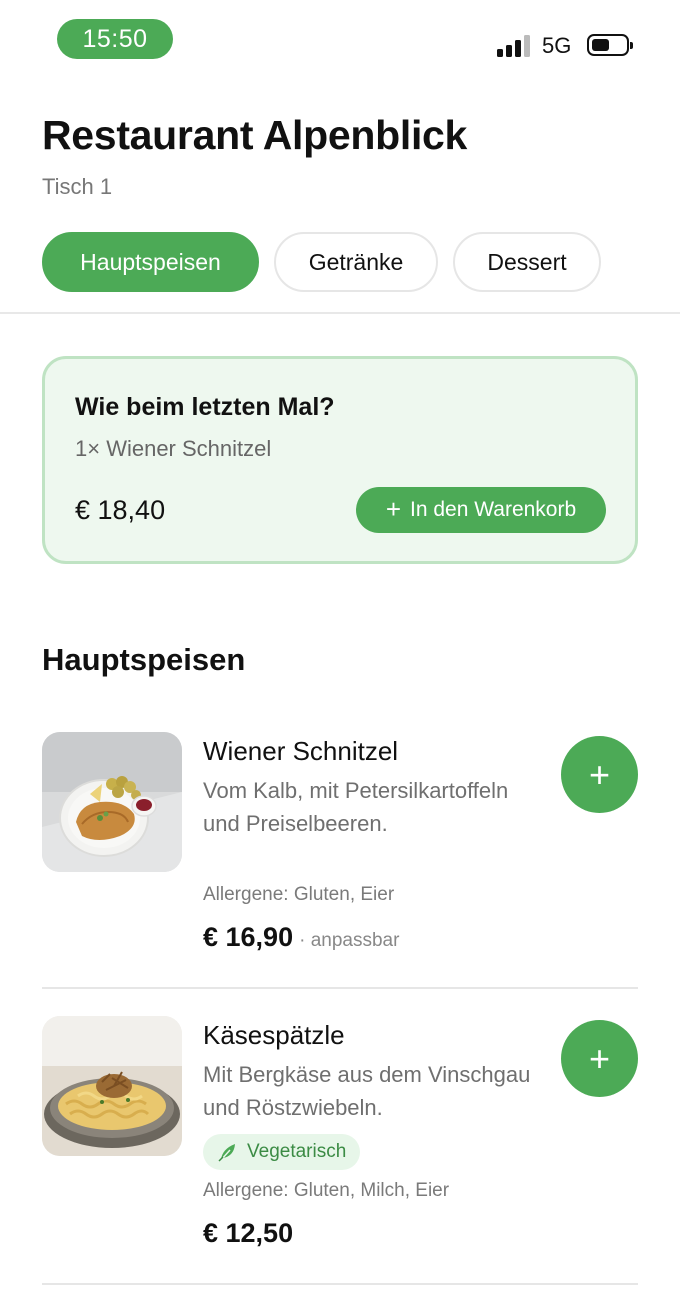  What do you see at coordinates (527, 262) in the screenshot?
I see `tab-dessert: Dessert` at bounding box center [527, 262].